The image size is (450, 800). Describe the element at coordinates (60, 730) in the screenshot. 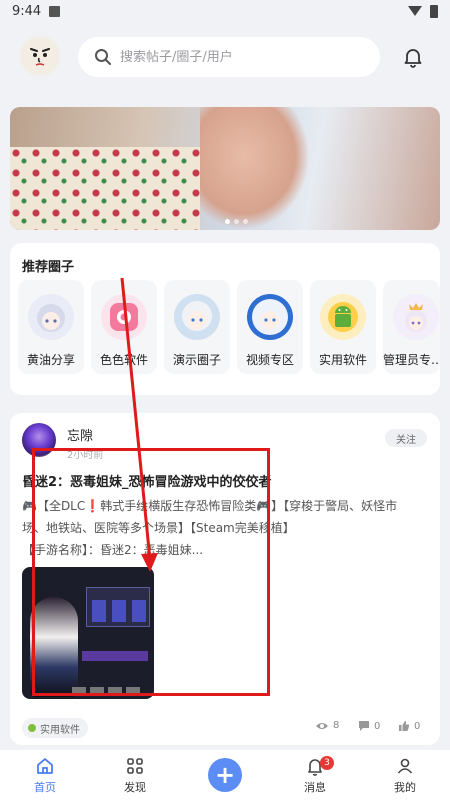

I see `post-tag-label: 实用软件` at that location.